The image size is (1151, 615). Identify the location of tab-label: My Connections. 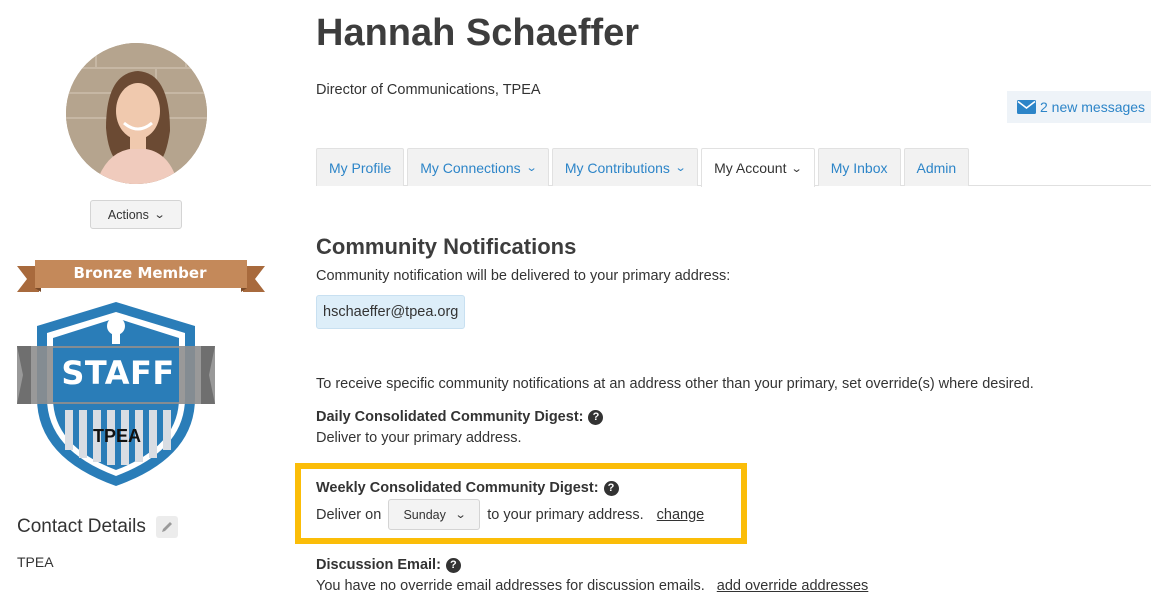
(470, 167).